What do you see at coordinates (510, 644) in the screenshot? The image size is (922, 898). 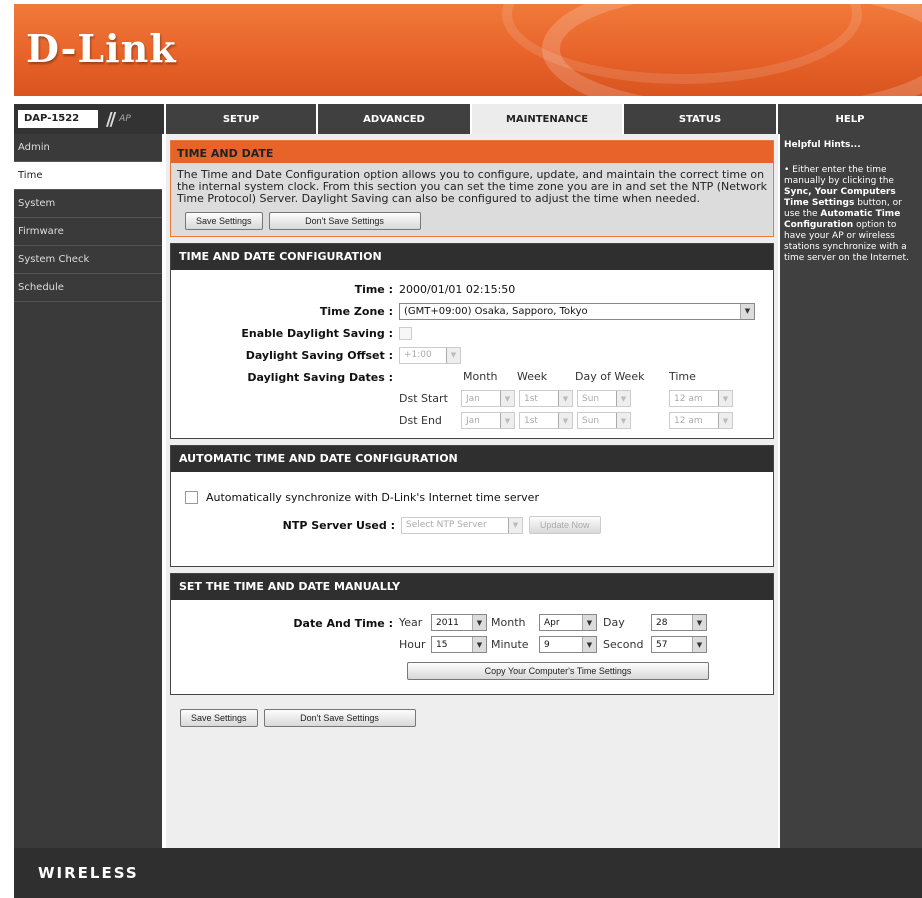 I see `minute-label: Minute` at bounding box center [510, 644].